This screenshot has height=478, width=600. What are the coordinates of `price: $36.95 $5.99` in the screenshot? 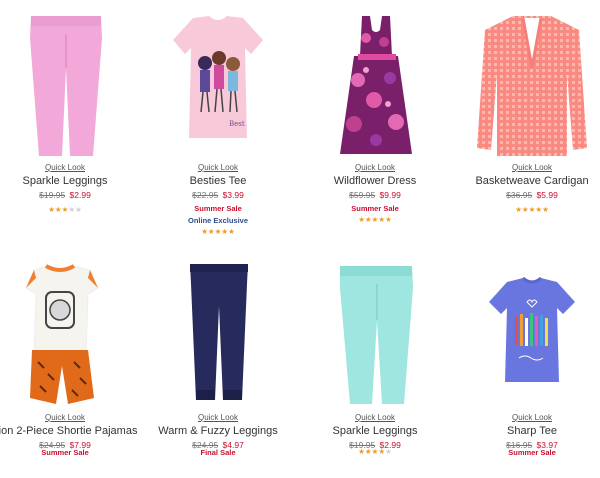 It's located at (528, 195).